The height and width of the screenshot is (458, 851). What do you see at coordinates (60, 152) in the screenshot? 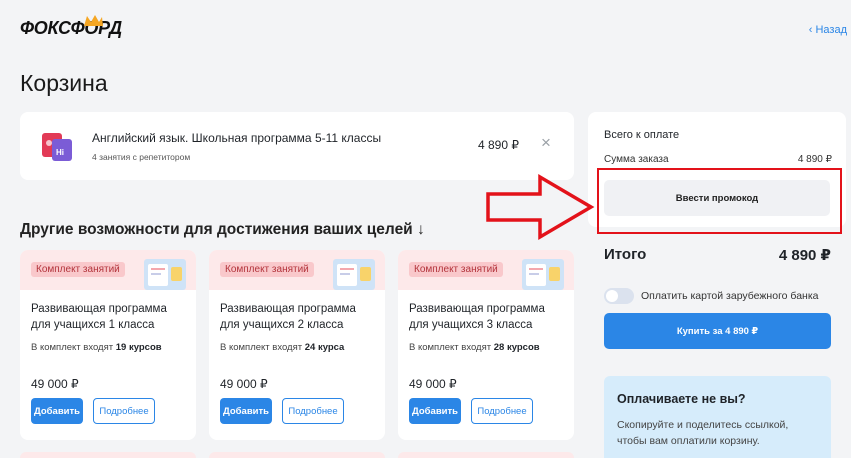
I see `svg-text: Hi` at bounding box center [60, 152].